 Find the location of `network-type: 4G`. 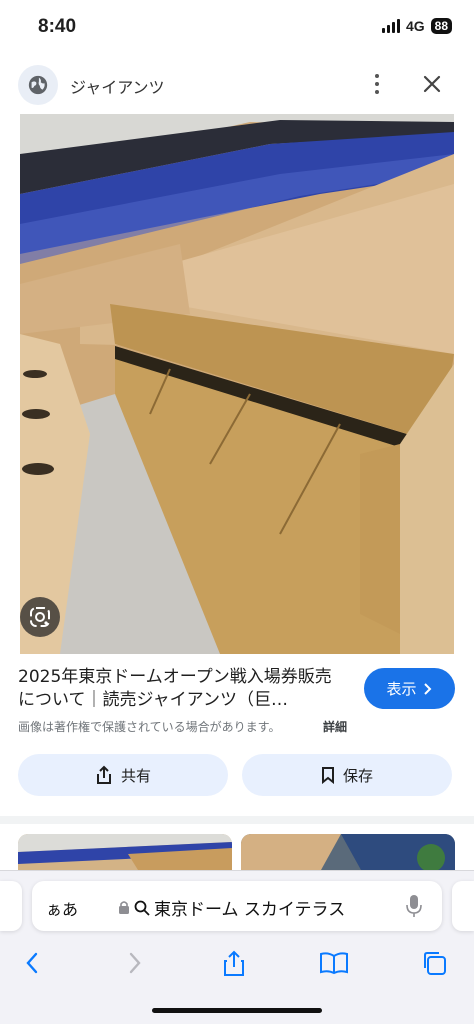

network-type: 4G is located at coordinates (415, 26).